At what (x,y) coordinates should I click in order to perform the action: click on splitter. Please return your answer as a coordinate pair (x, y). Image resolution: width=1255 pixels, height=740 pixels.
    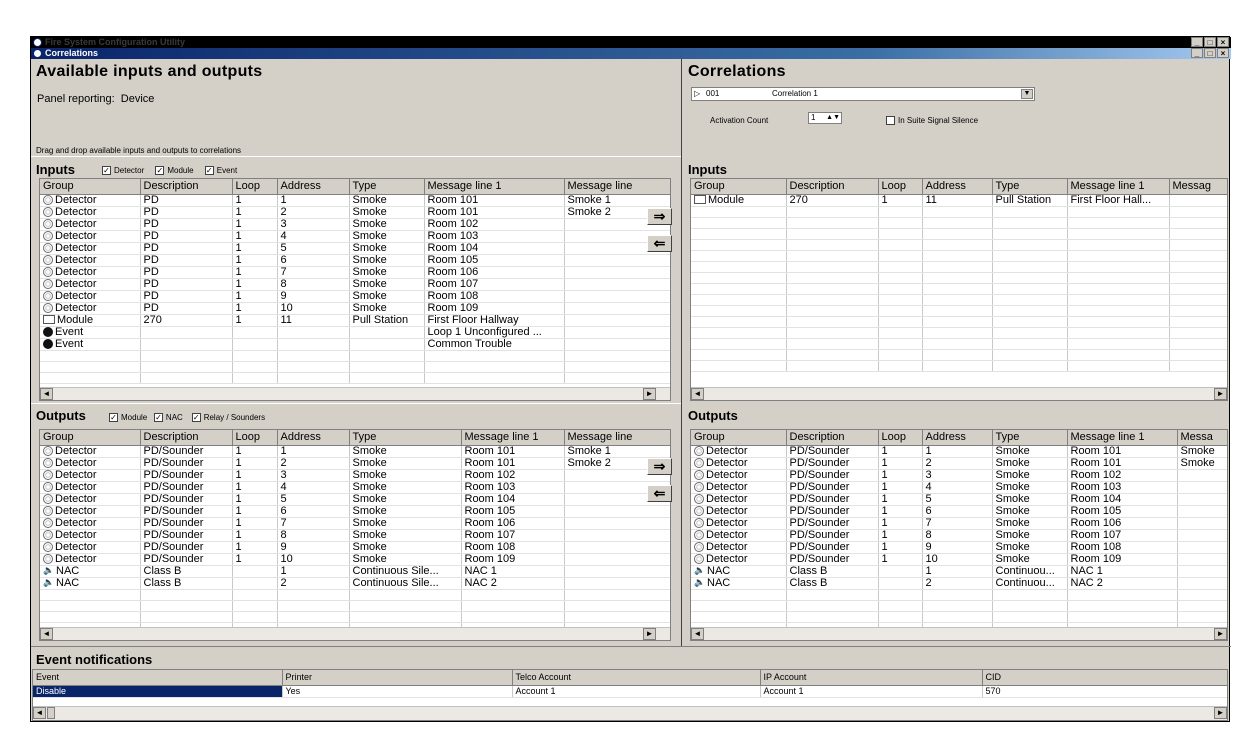
    Looking at the image, I should click on (681, 352).